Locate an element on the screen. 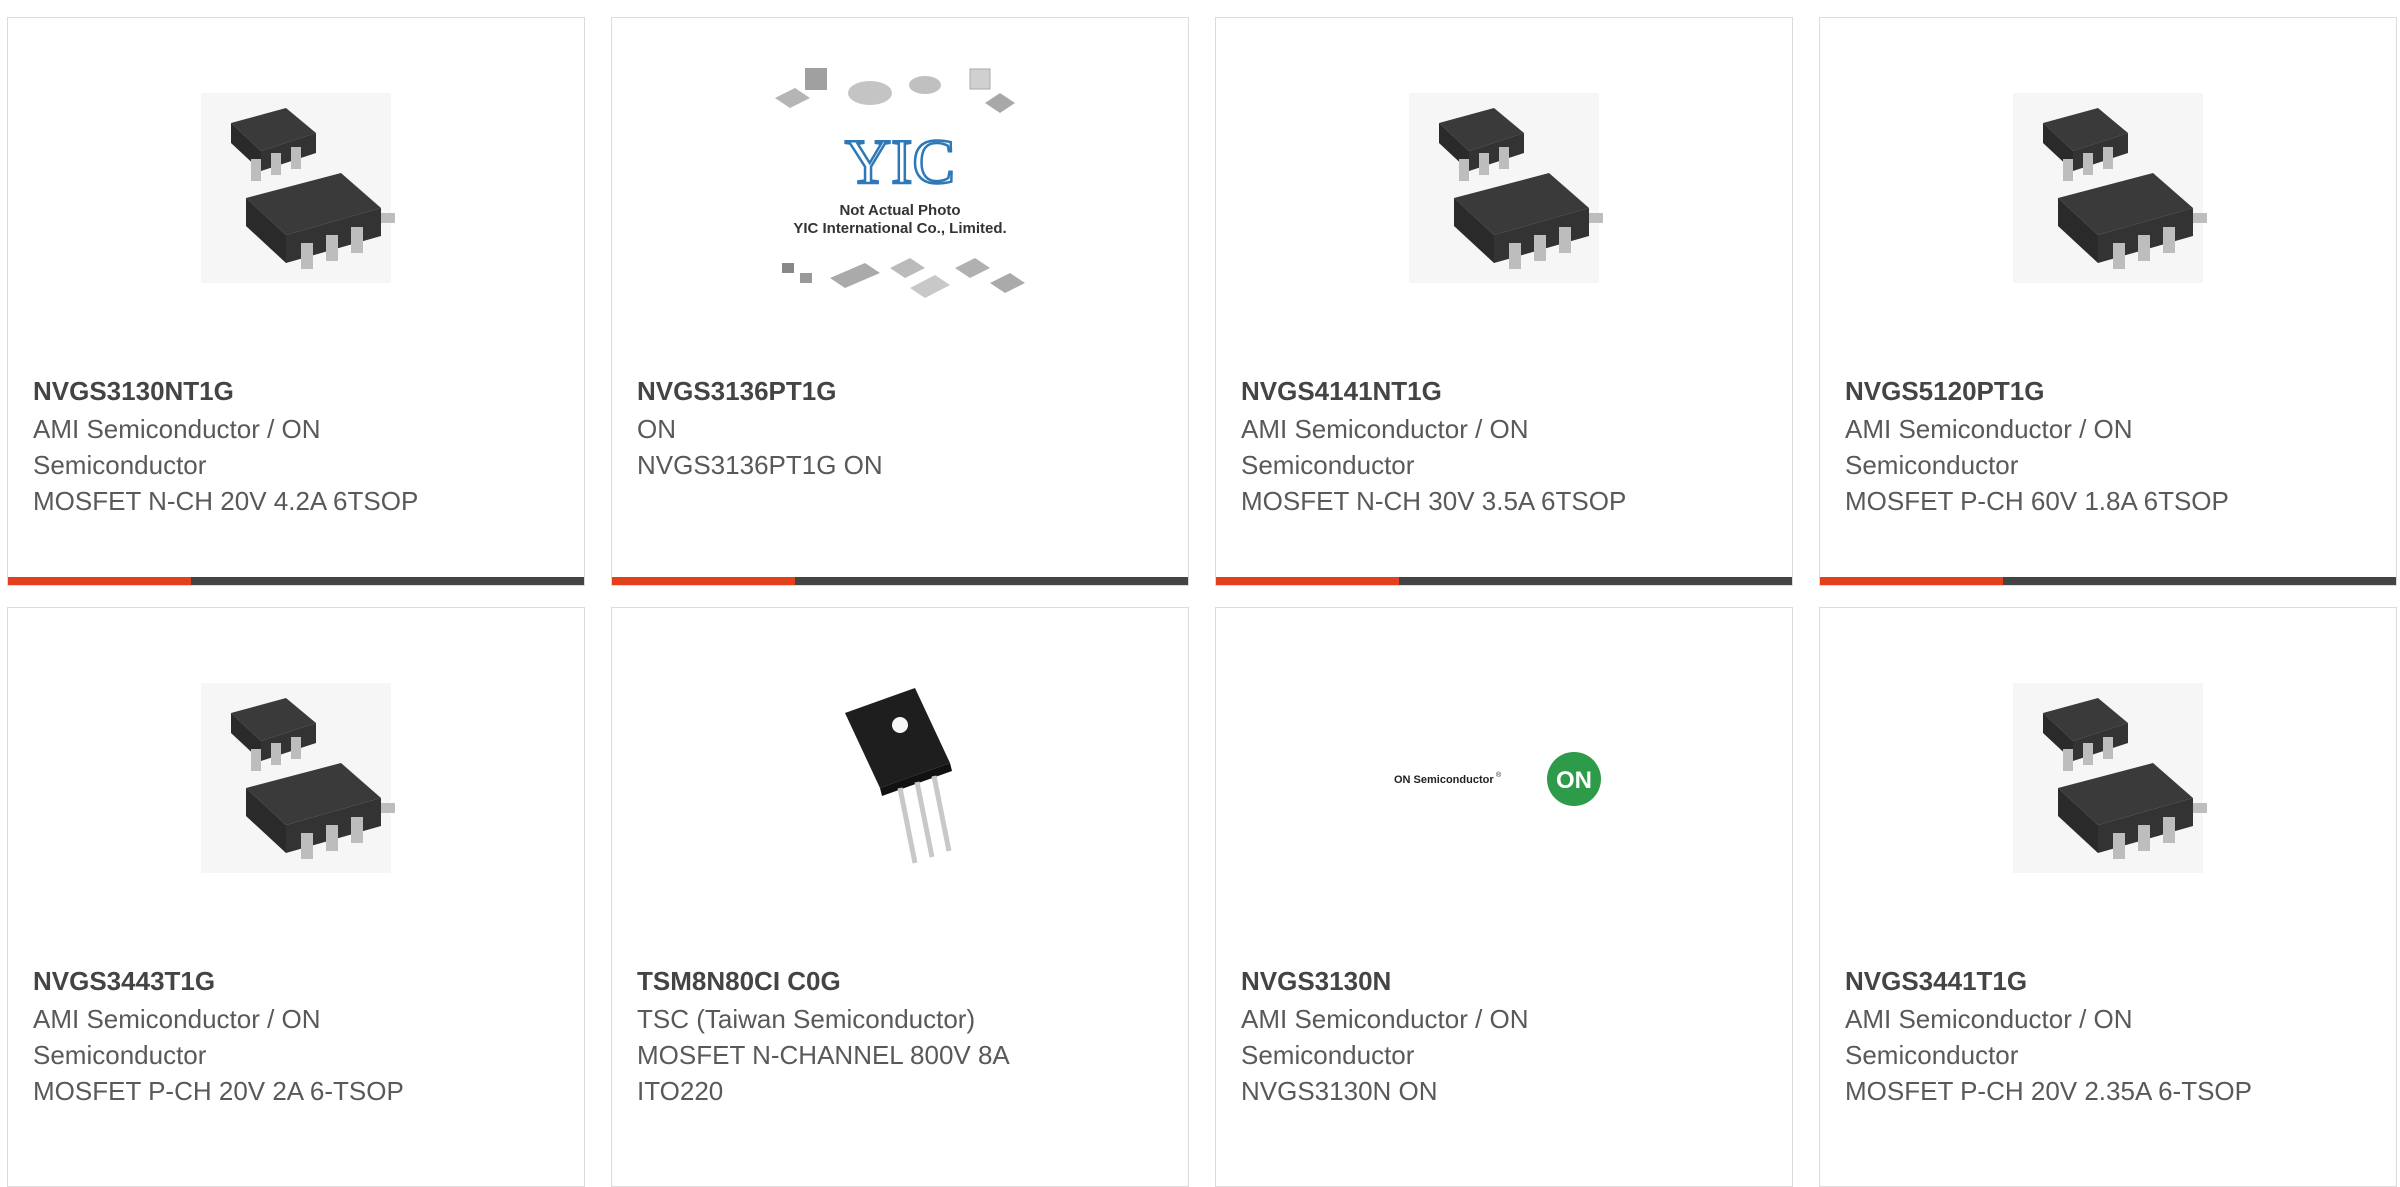 The image size is (2400, 1187). description: NVGS3136PT1G ON is located at coordinates (760, 465).